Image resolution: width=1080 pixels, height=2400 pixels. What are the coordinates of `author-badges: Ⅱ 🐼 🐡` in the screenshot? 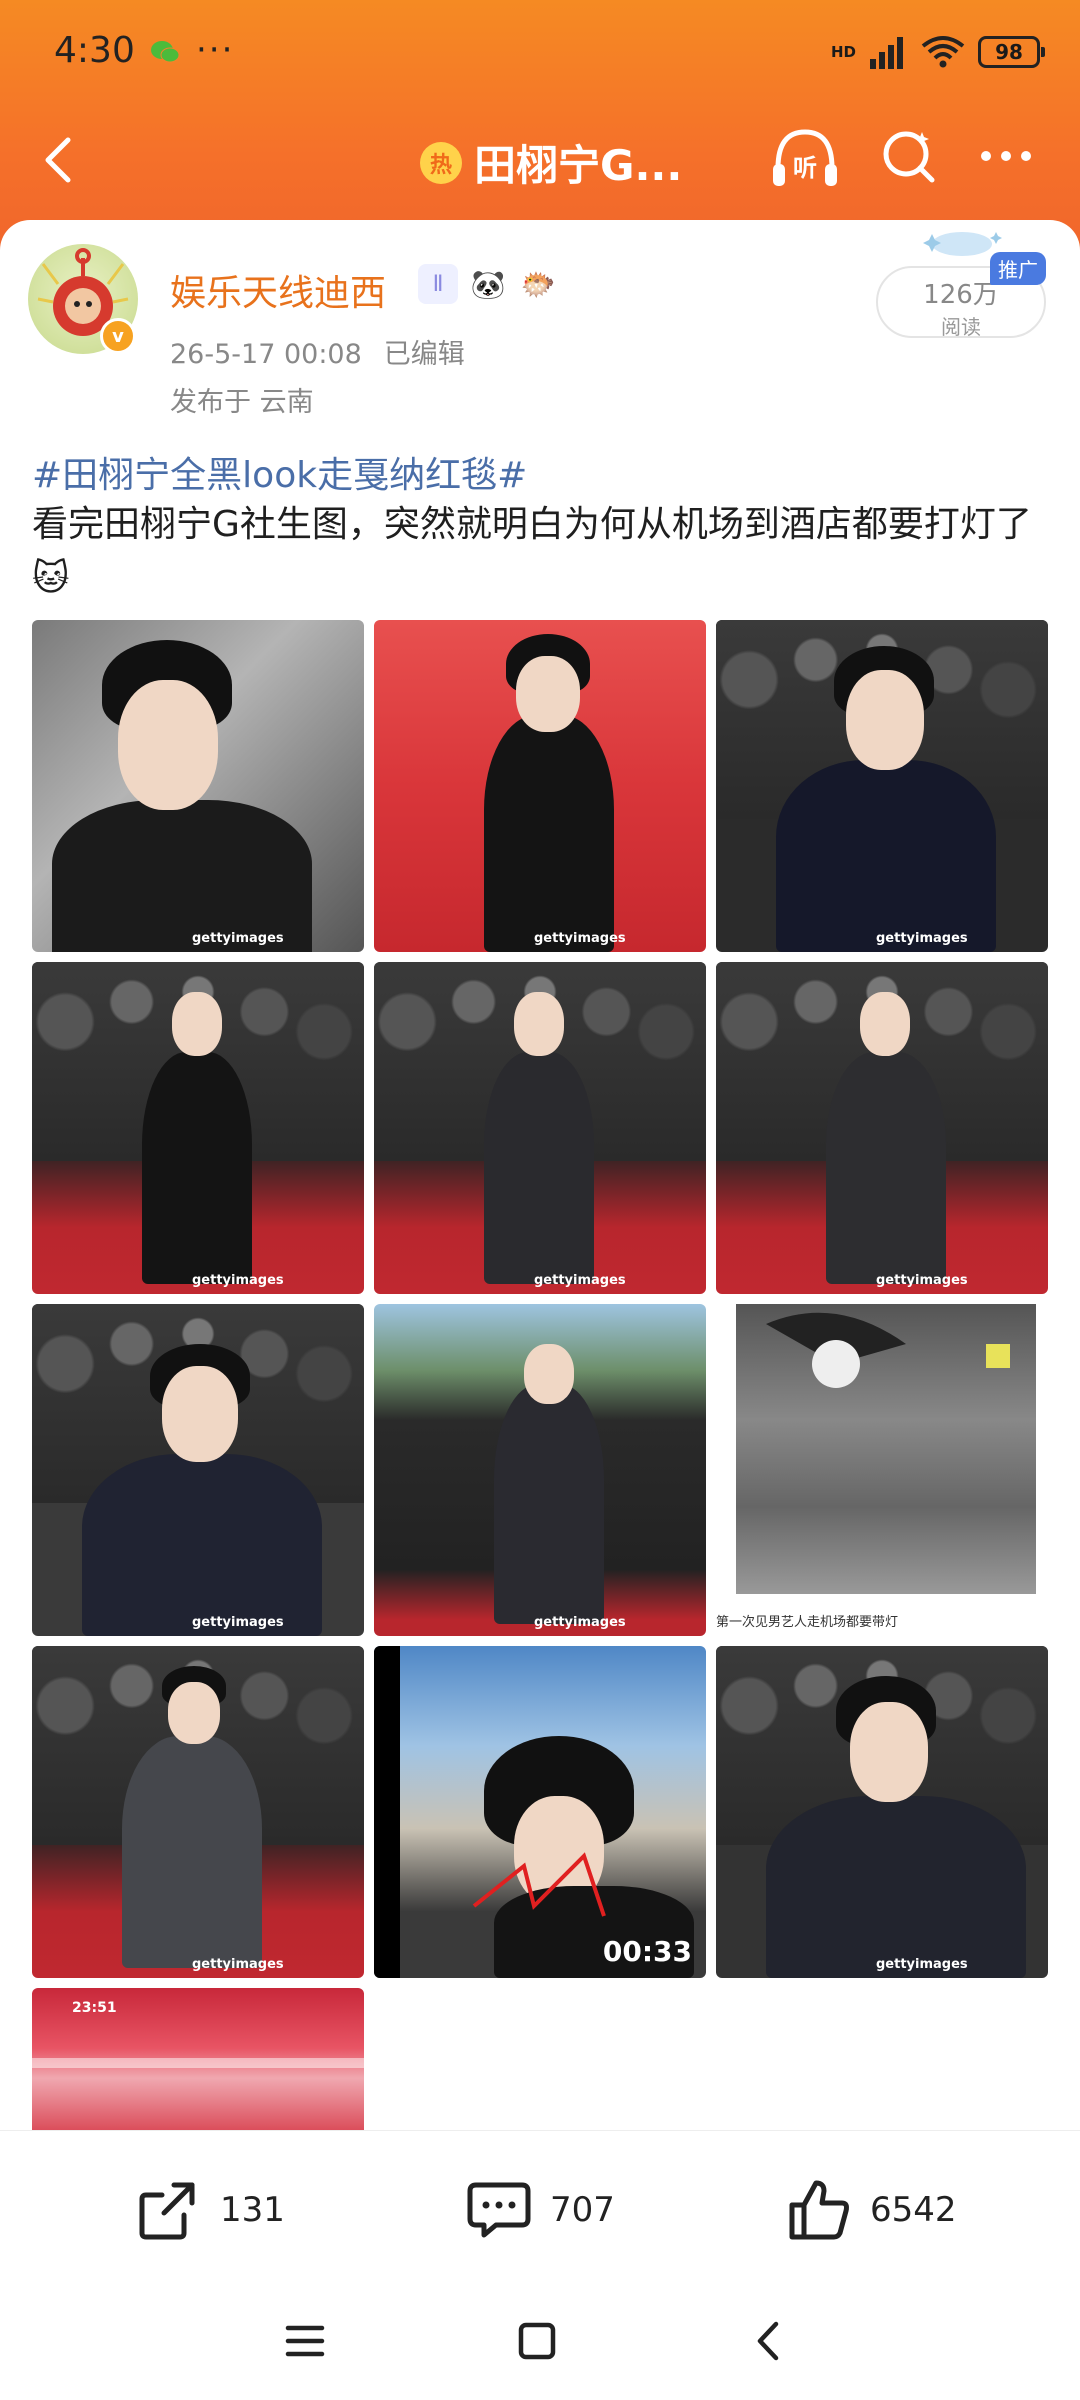 It's located at (488, 284).